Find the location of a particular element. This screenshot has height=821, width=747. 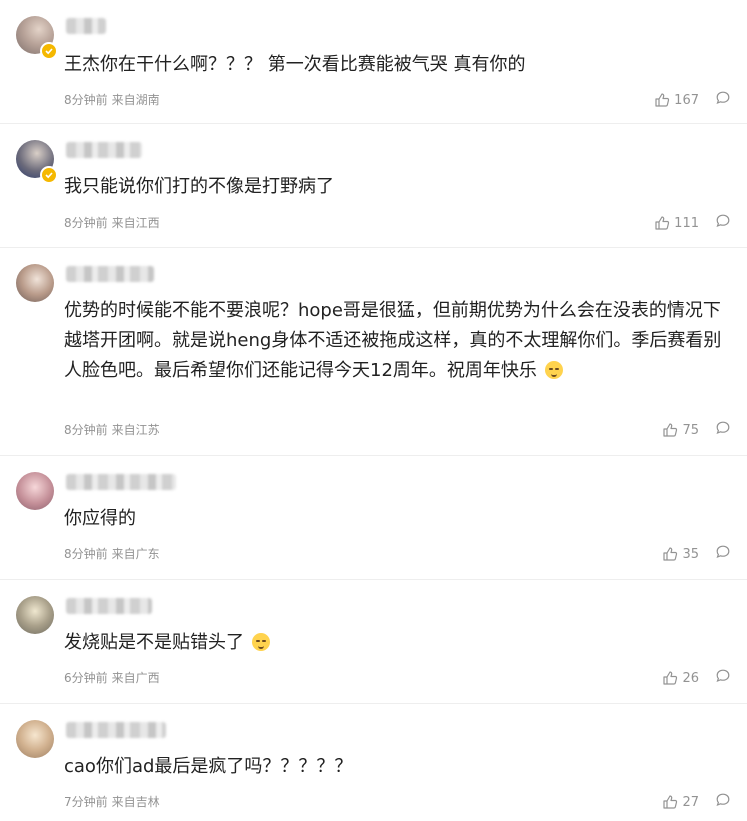

like-count: 111 is located at coordinates (686, 223).